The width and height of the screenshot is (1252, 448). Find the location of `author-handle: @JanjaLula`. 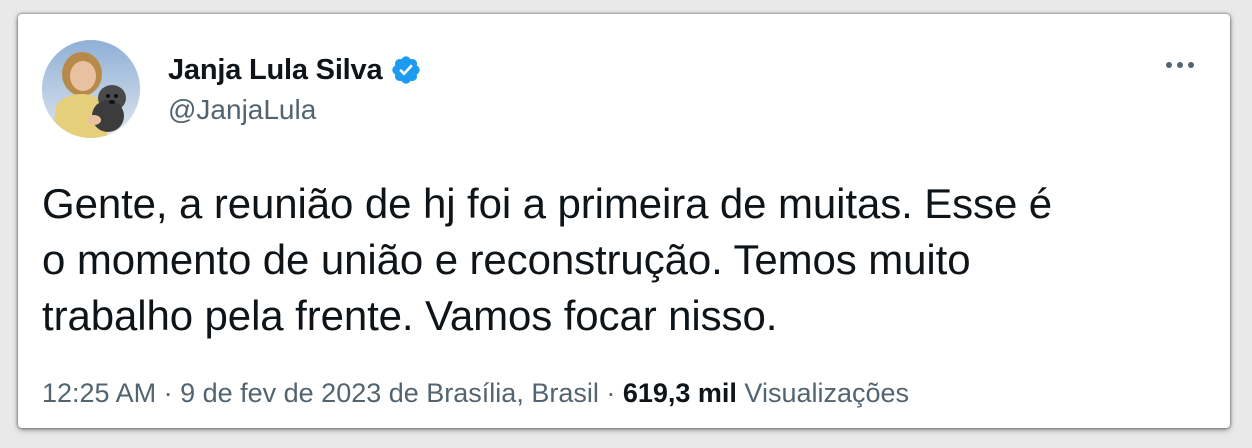

author-handle: @JanjaLula is located at coordinates (242, 110).